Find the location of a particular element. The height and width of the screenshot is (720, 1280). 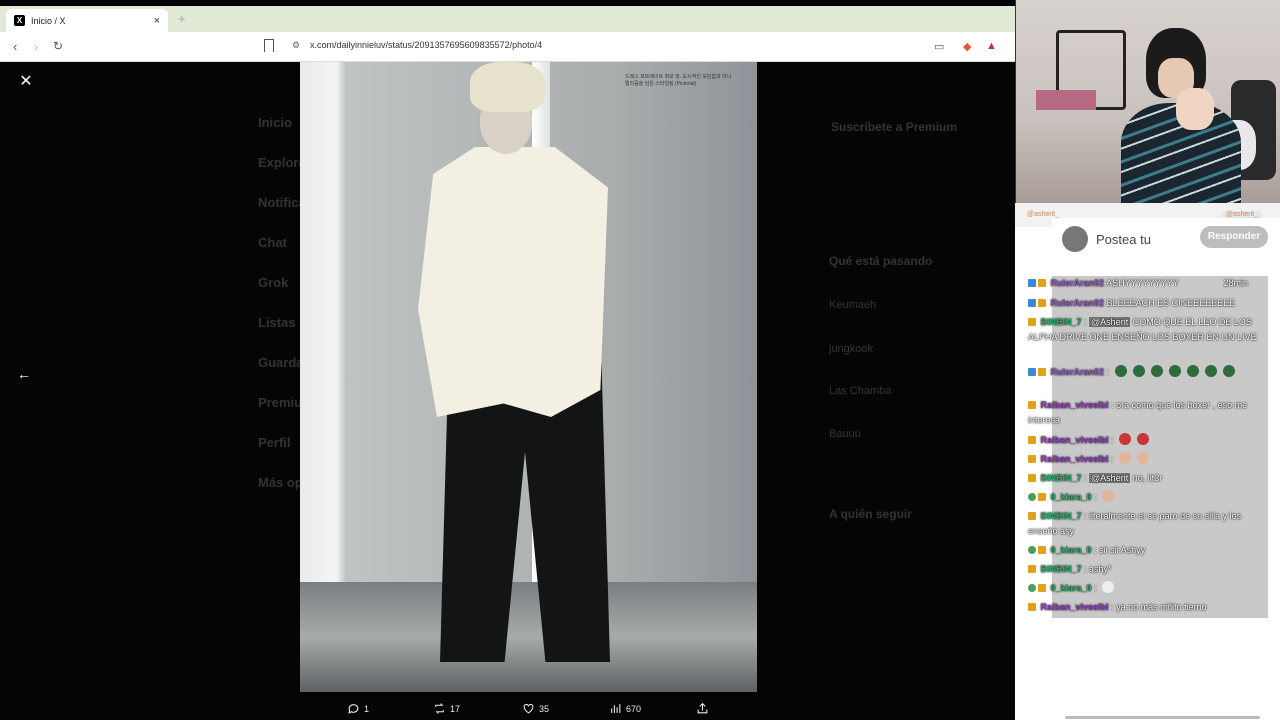

webcam-streamer is located at coordinates (1181, 115).